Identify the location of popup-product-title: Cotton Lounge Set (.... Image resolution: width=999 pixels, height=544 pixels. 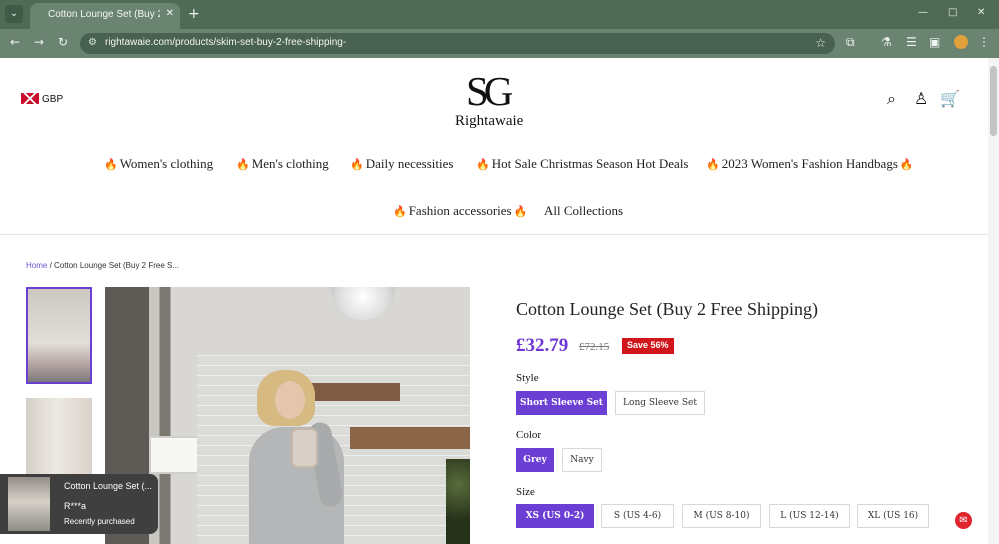
(108, 486).